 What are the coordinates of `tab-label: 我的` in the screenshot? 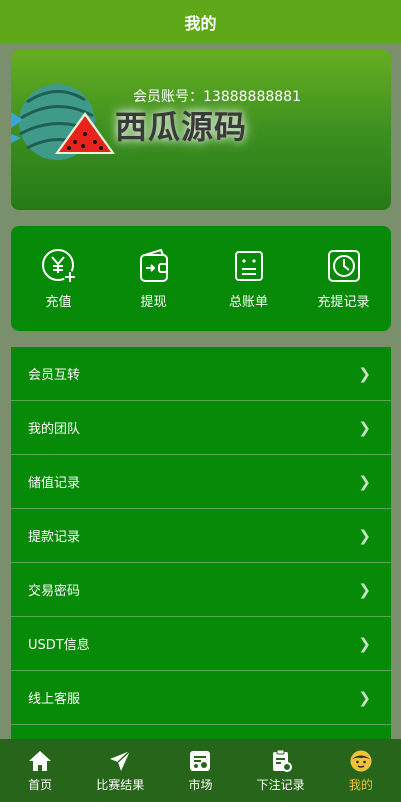 It's located at (360, 784).